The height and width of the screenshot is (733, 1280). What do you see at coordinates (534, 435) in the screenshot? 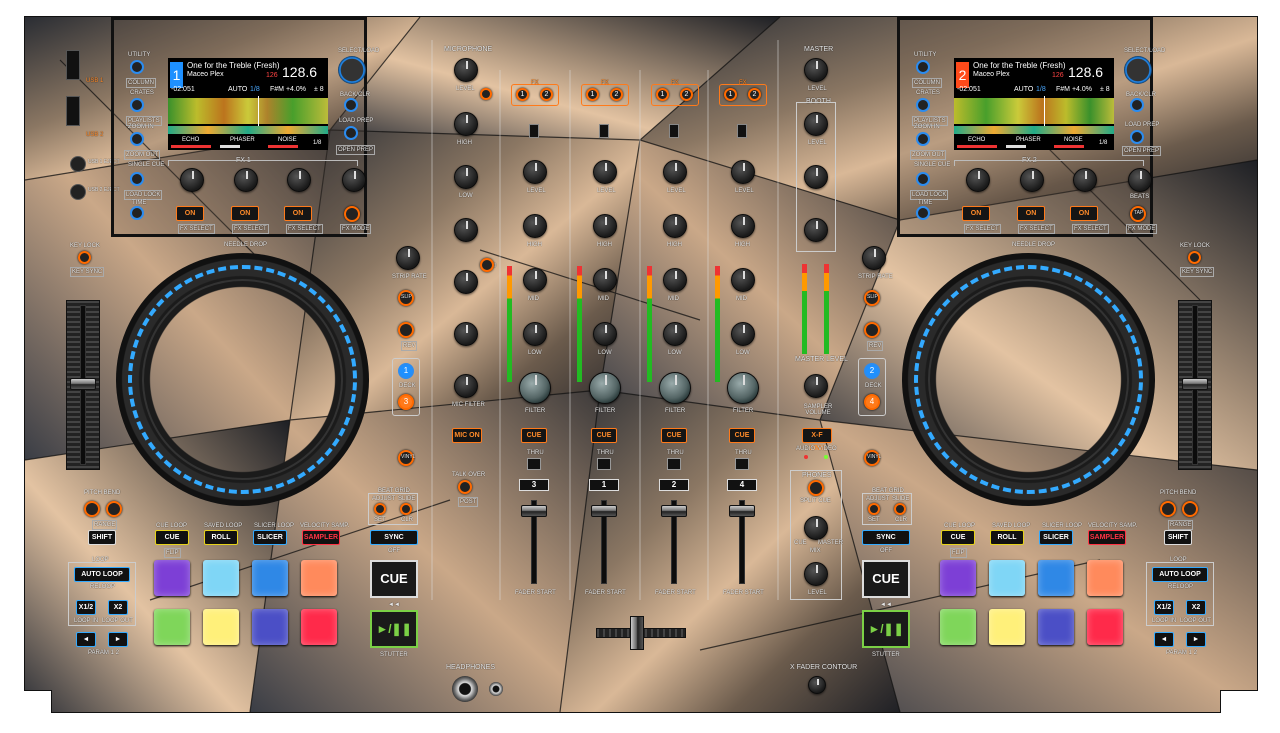
I see `channel-1-cue-button: CUE` at bounding box center [534, 435].